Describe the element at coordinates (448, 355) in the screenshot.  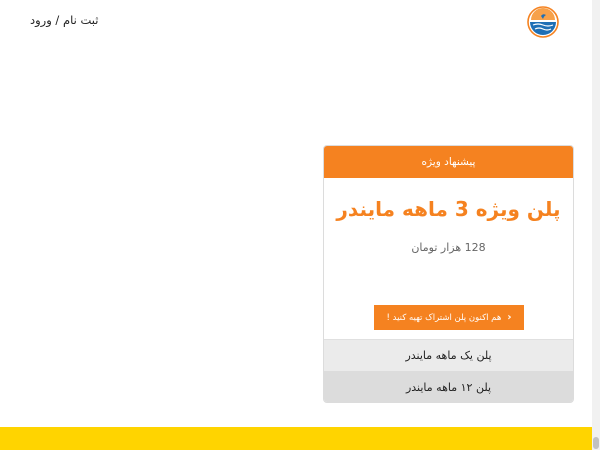
I see `plan-option-1-month: پلن یک ماهه مایندر` at that location.